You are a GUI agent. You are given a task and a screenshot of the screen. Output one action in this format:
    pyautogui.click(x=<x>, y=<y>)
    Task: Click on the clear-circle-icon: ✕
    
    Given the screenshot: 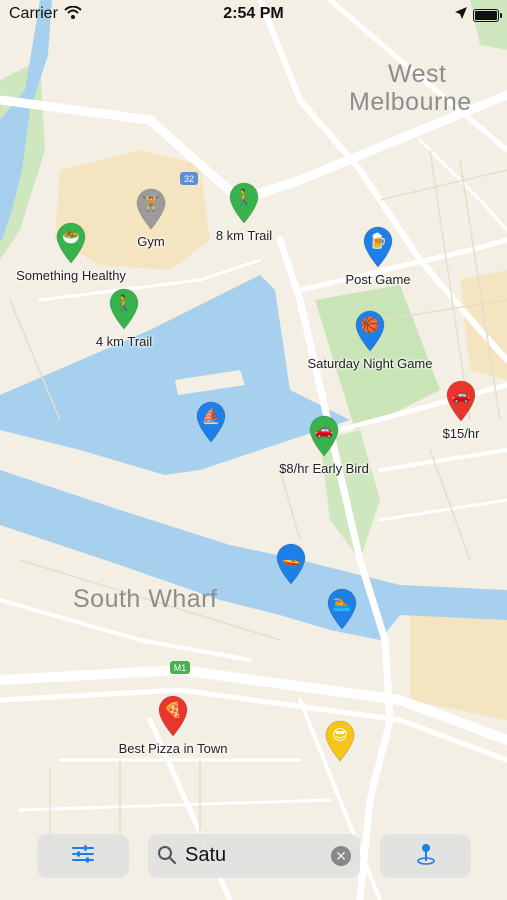 What is the action you would take?
    pyautogui.click(x=341, y=856)
    